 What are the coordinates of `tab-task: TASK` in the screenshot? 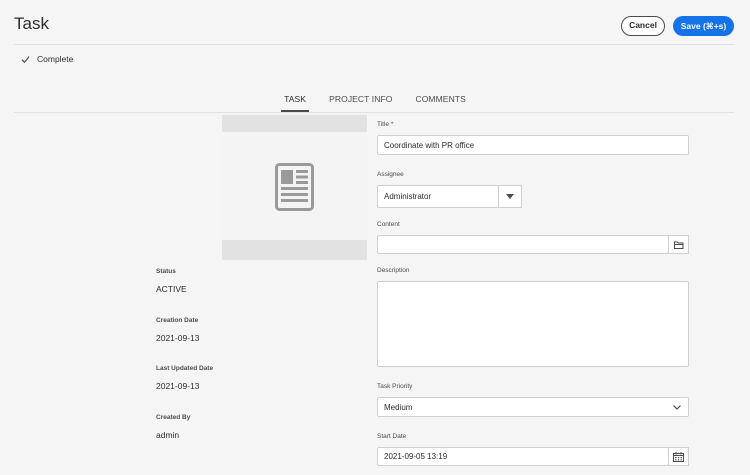 It's located at (295, 102).